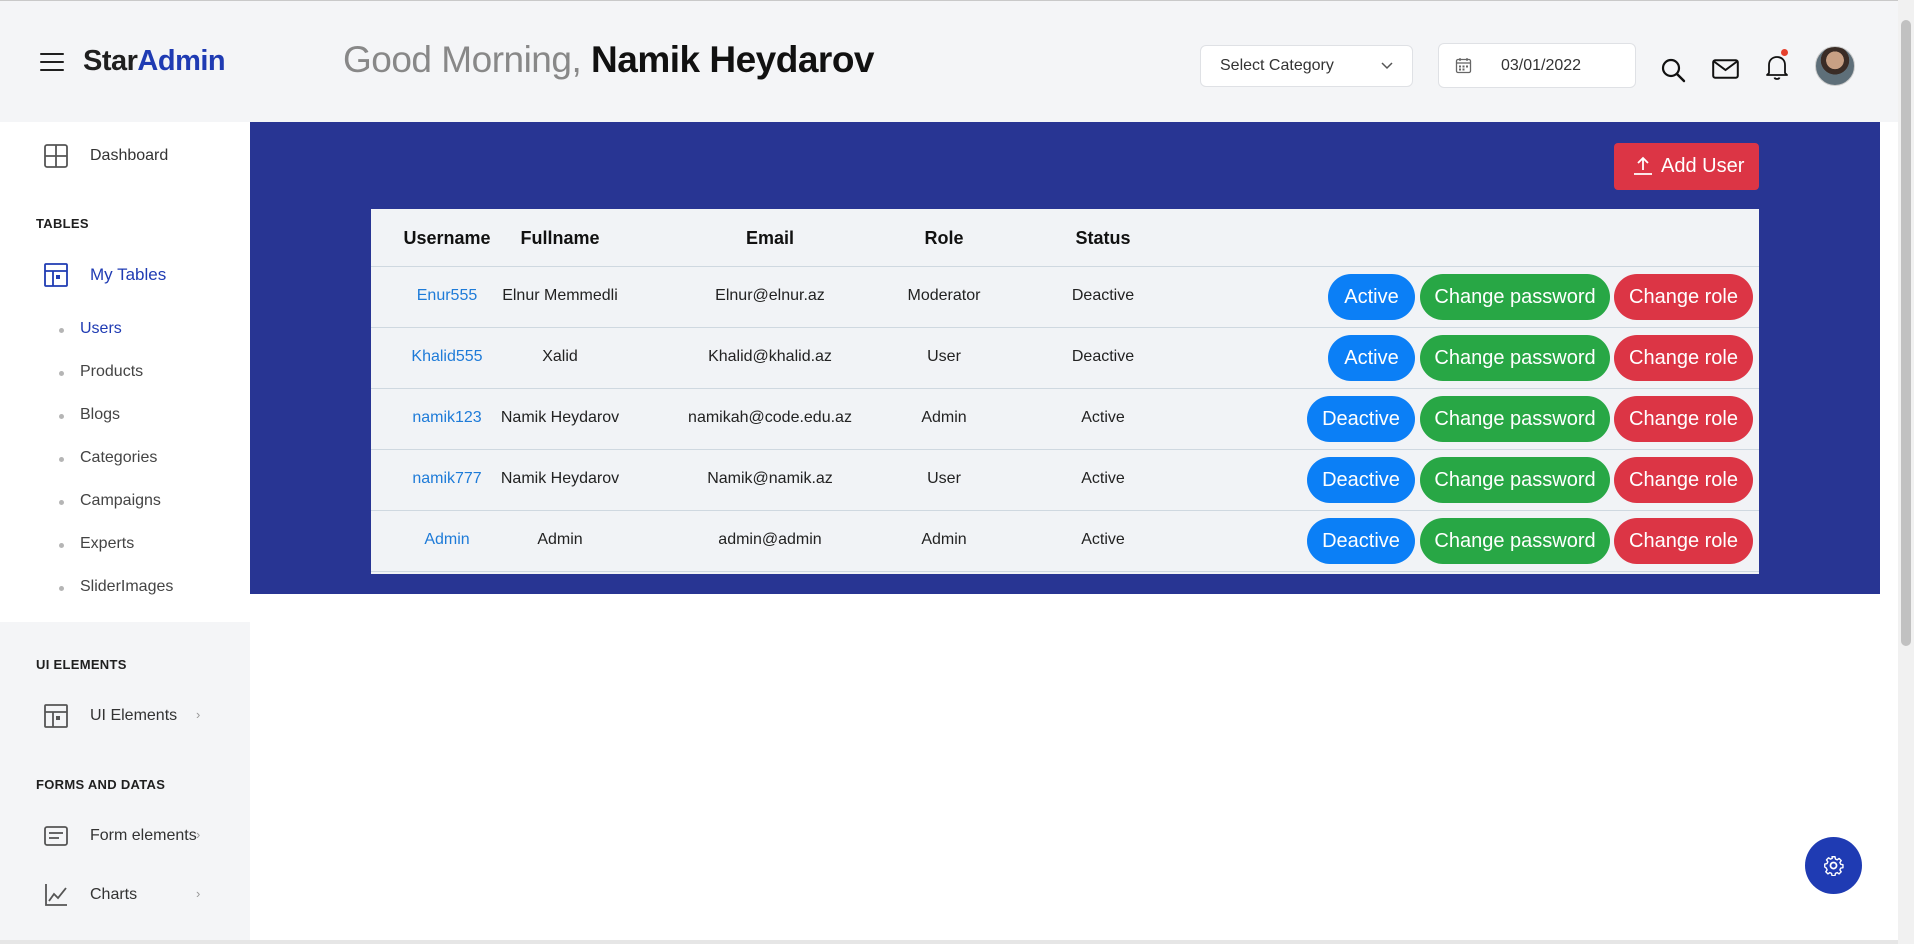 The width and height of the screenshot is (1914, 944). Describe the element at coordinates (560, 539) in the screenshot. I see `fullname-cell: Admin` at that location.